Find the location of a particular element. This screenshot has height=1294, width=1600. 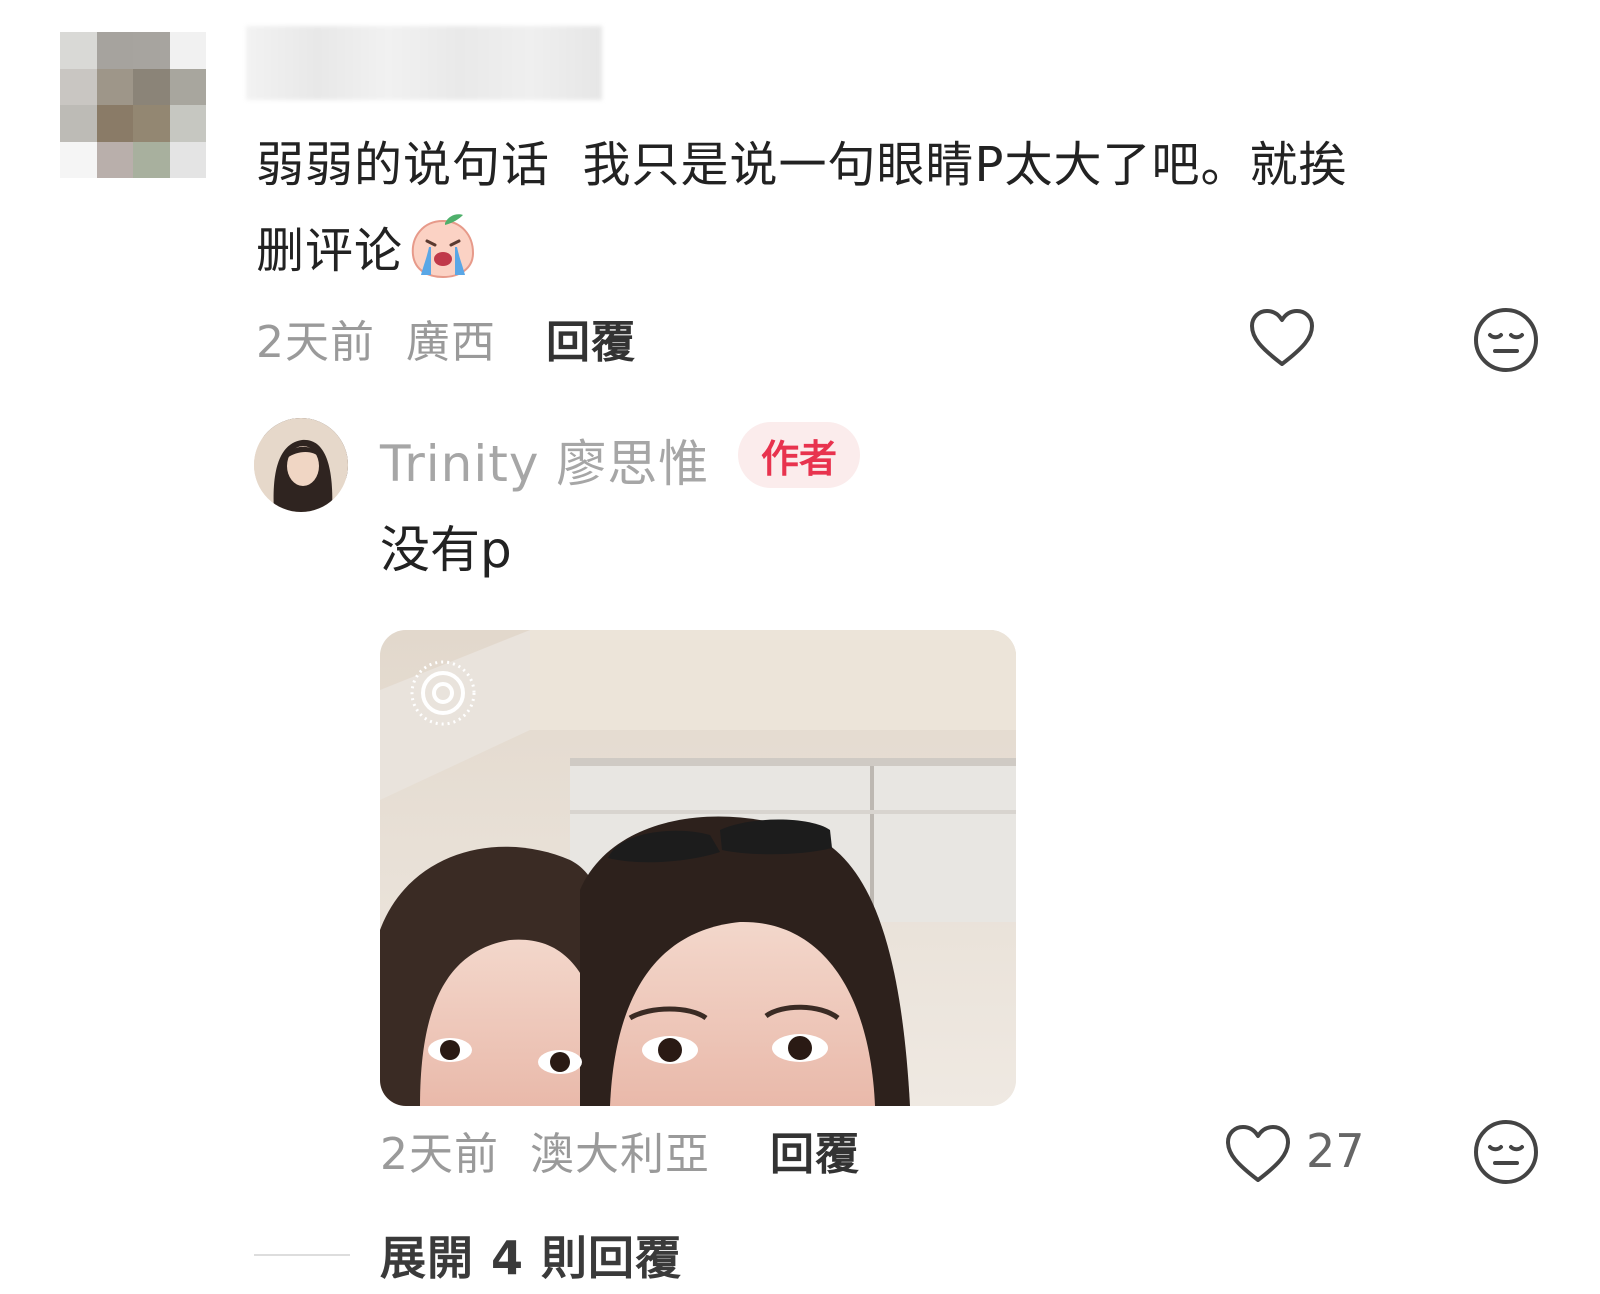

expand-divider is located at coordinates (302, 1255).